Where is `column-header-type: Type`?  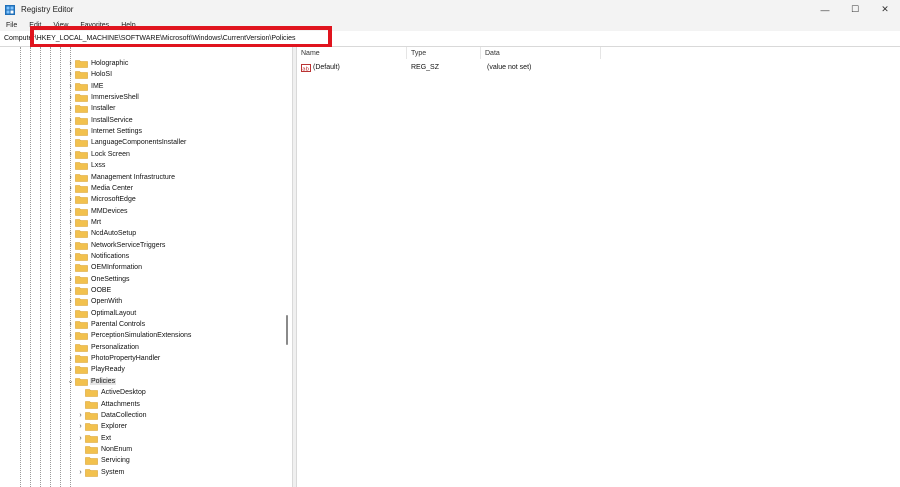 column-header-type: Type is located at coordinates (444, 53).